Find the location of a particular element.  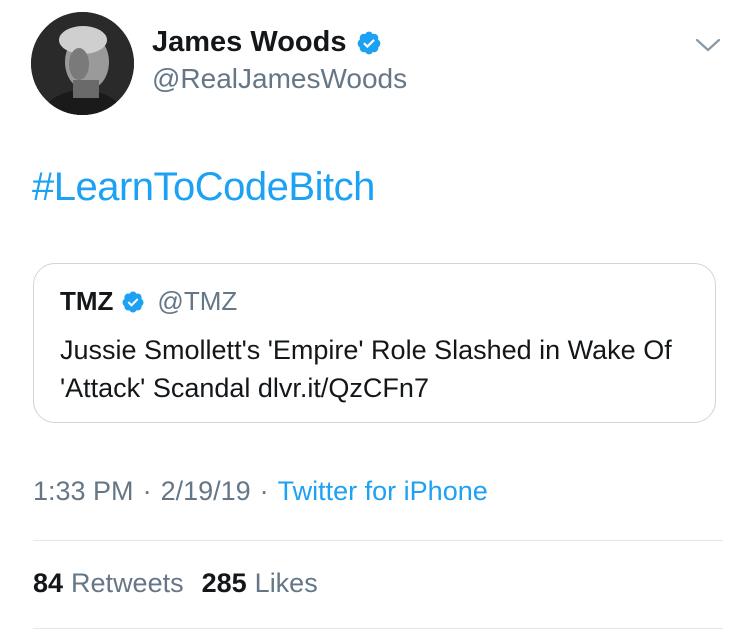

avatar is located at coordinates (82, 63).